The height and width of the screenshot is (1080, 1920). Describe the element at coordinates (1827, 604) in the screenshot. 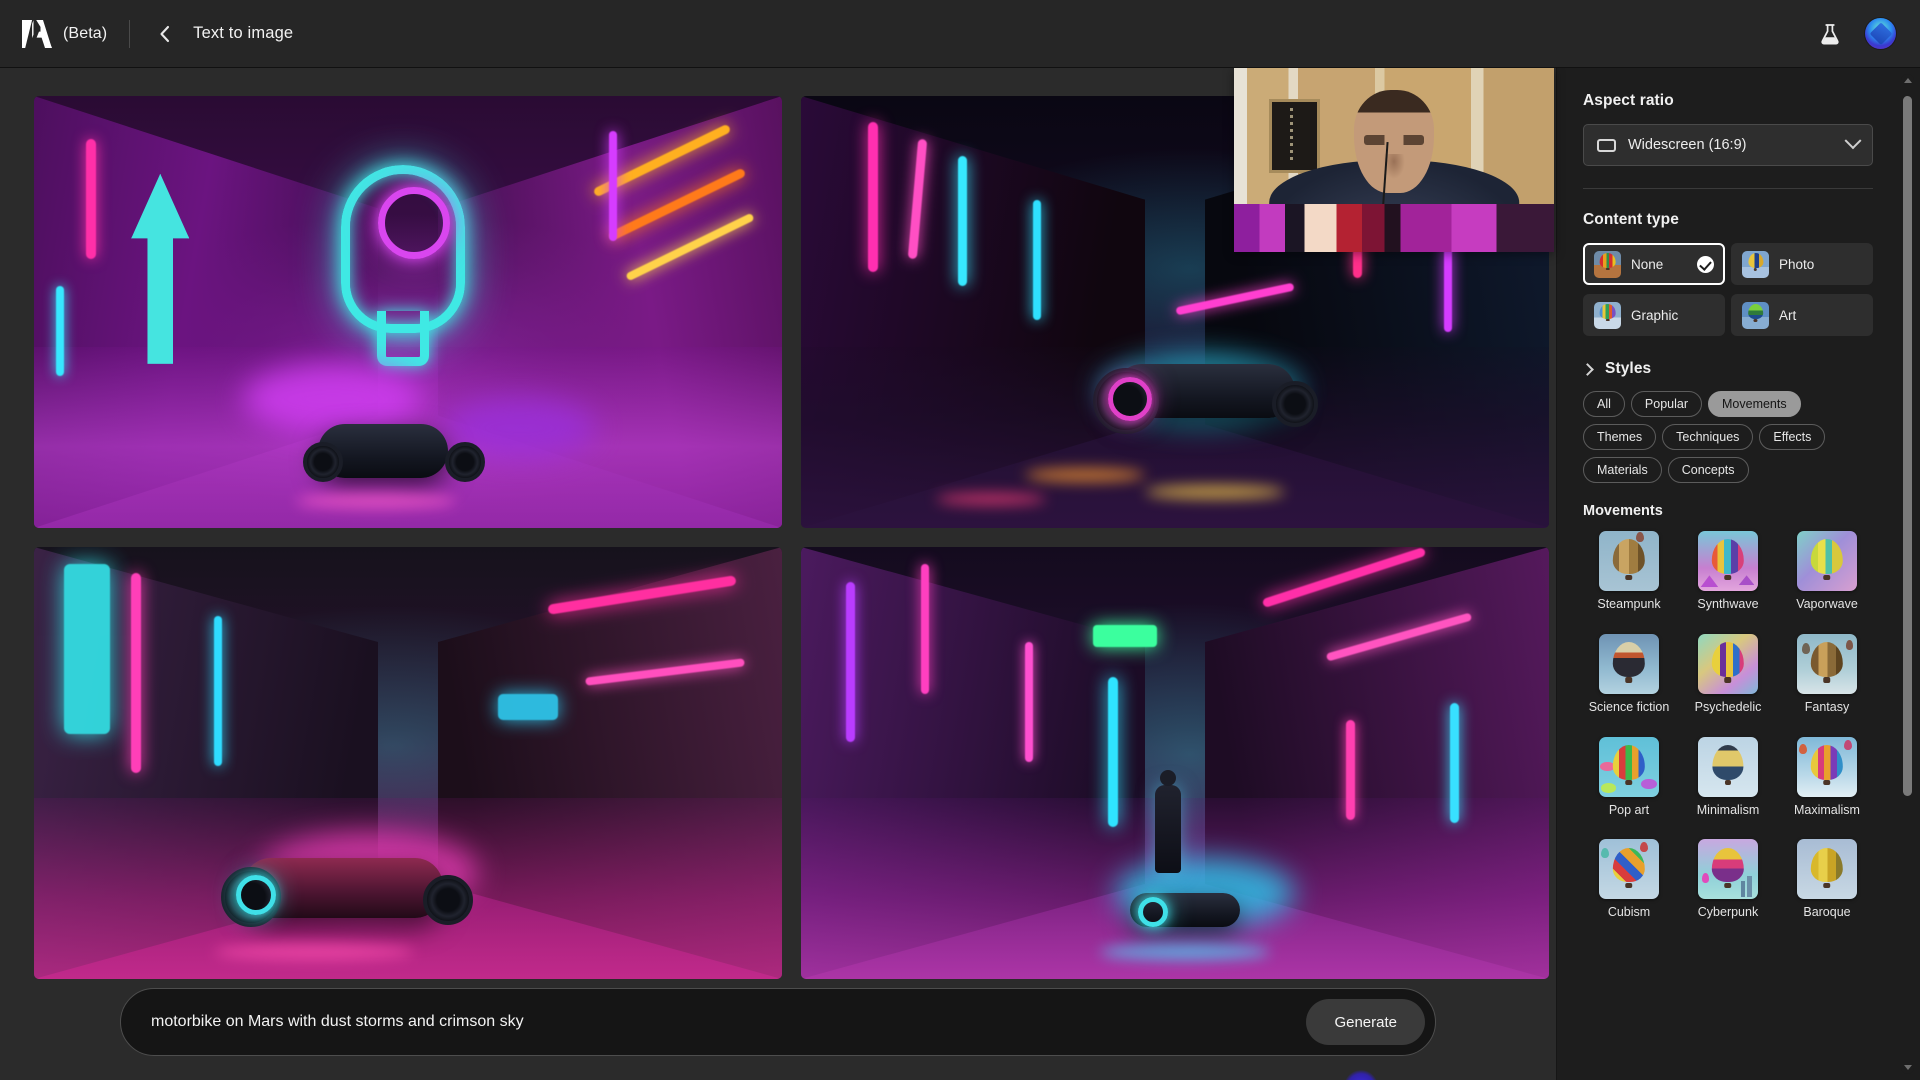

I see `style-label: Vaporwave` at that location.